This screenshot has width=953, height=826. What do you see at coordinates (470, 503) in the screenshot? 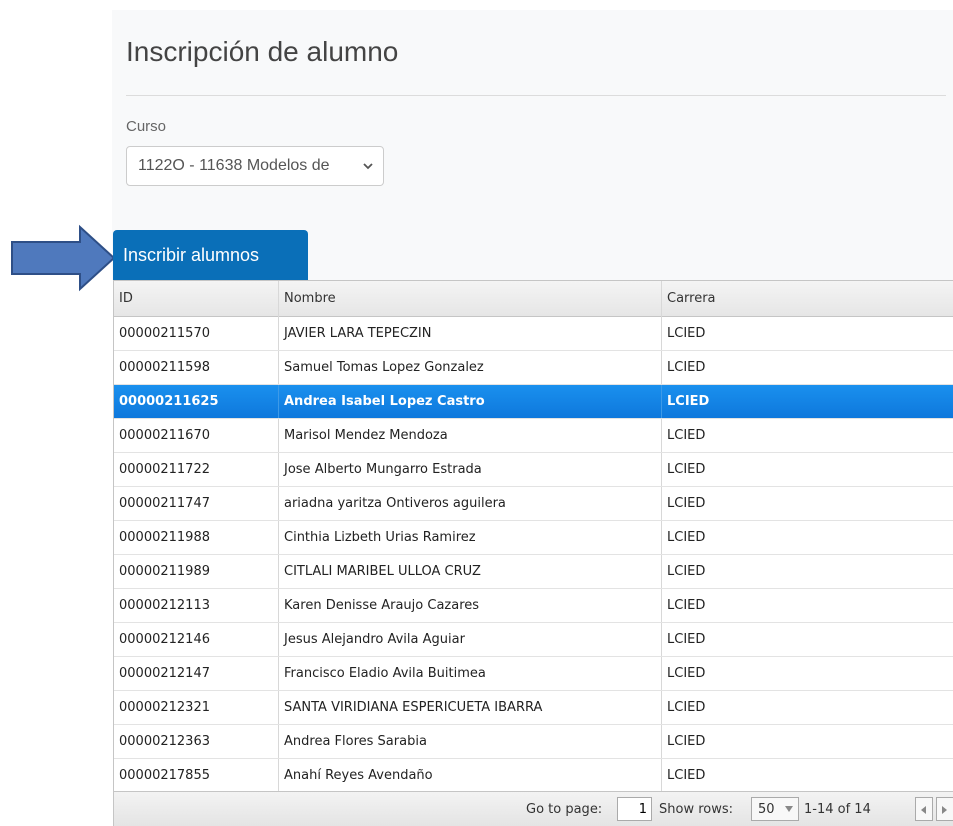
I see `cell-nombre: ariadna yaritza Ontiveros aguilera` at bounding box center [470, 503].